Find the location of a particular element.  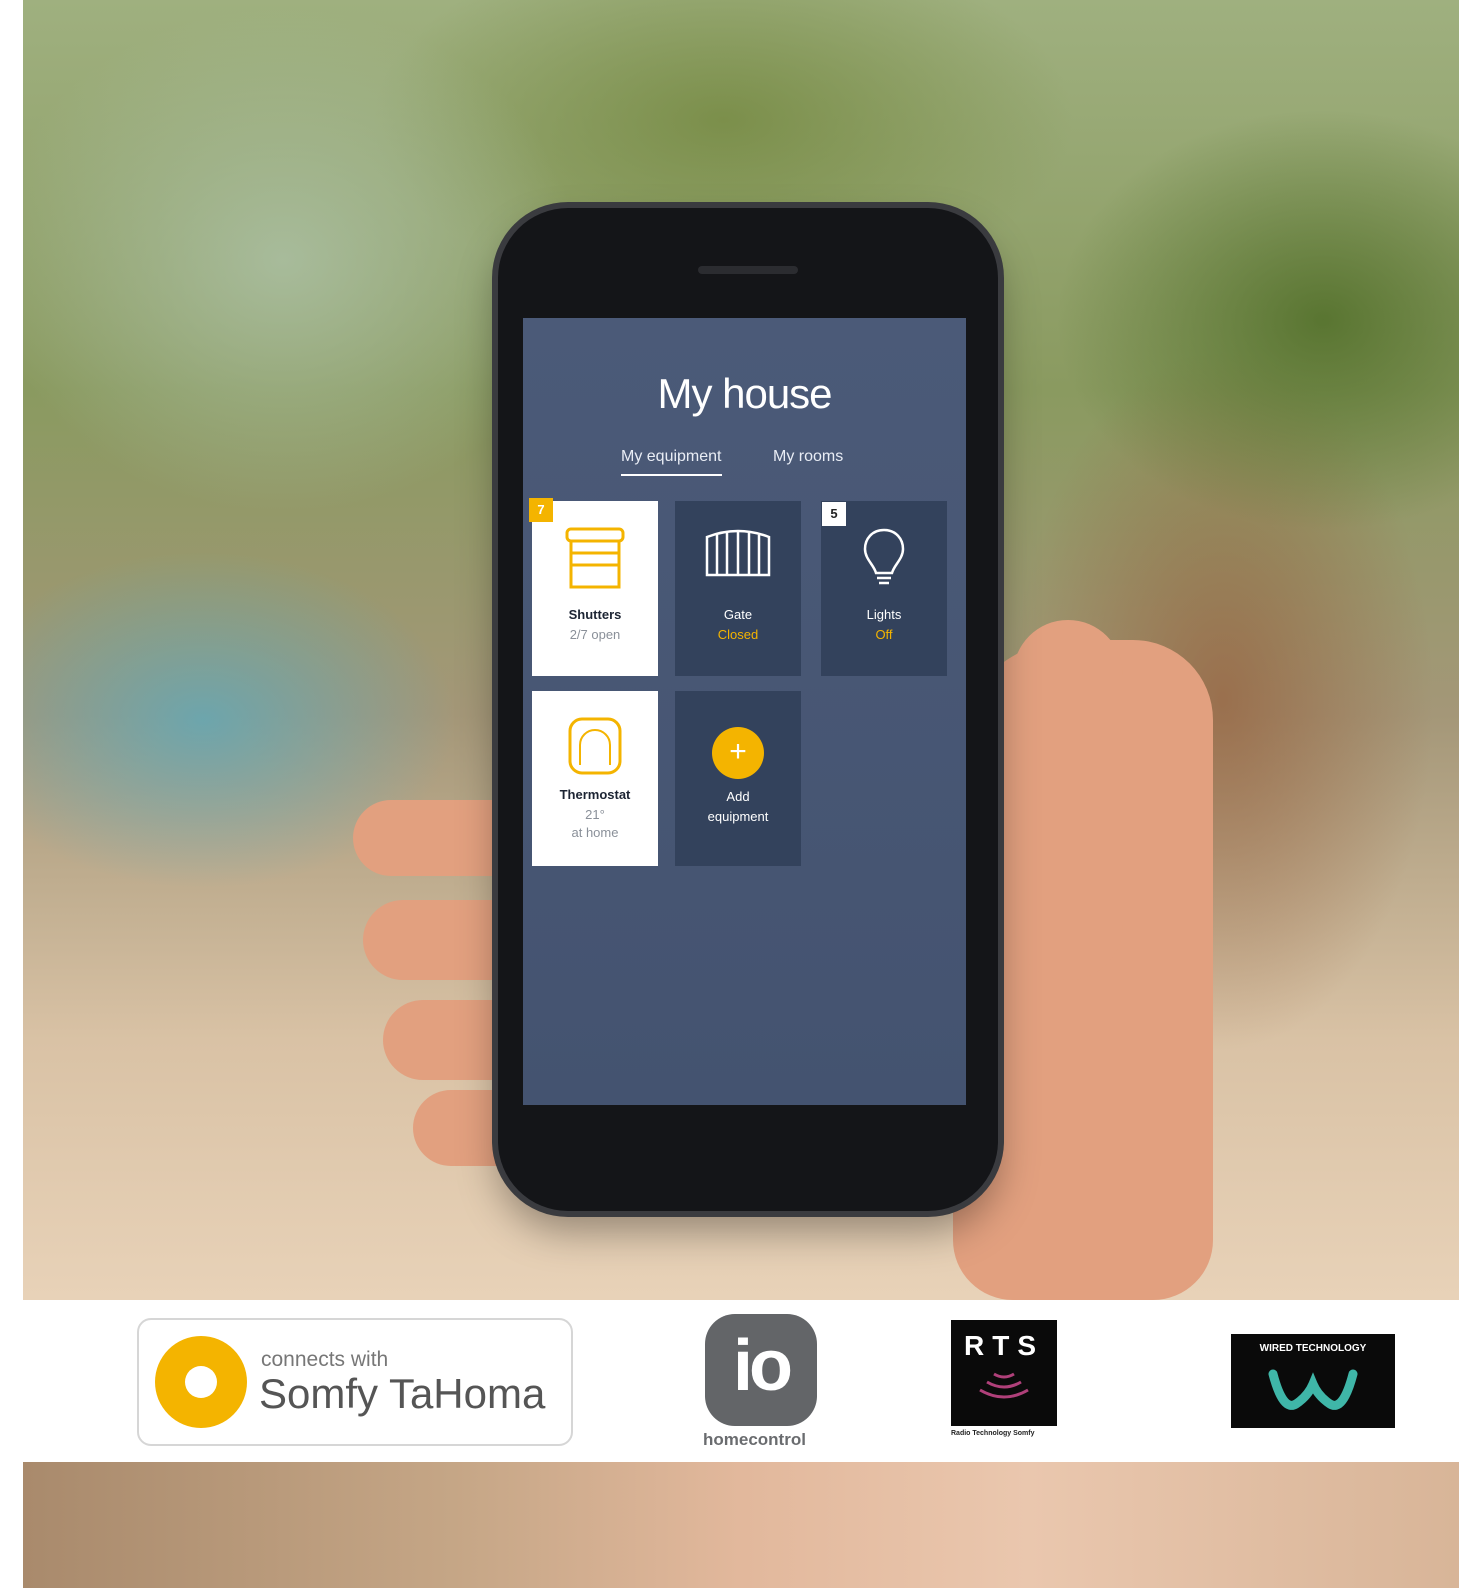

wave-w-icon is located at coordinates (1313, 1389).